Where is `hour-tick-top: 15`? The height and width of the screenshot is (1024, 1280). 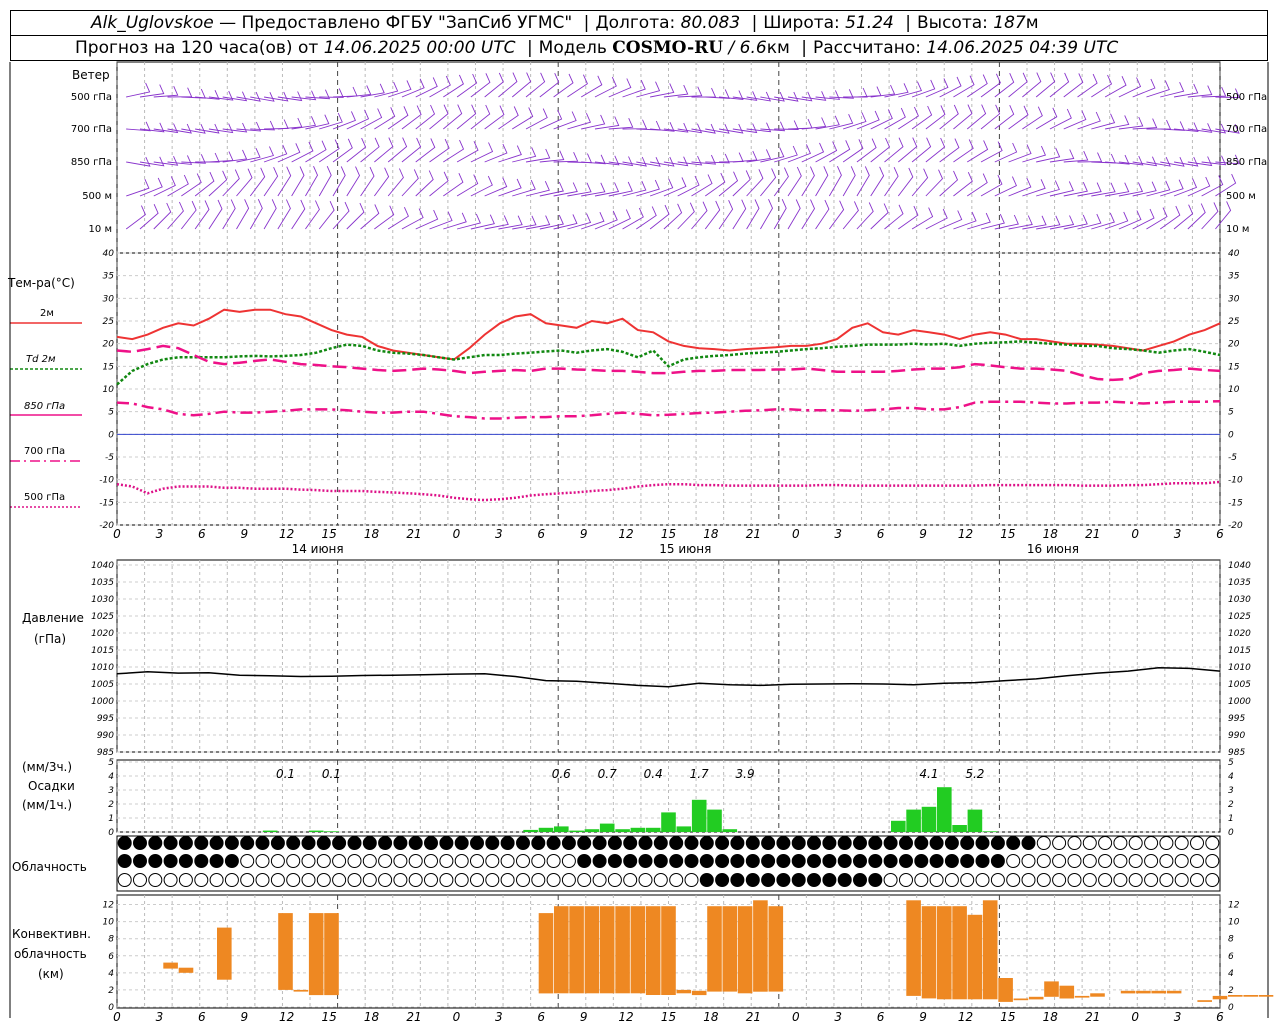
hour-tick-top: 15 is located at coordinates (668, 534).